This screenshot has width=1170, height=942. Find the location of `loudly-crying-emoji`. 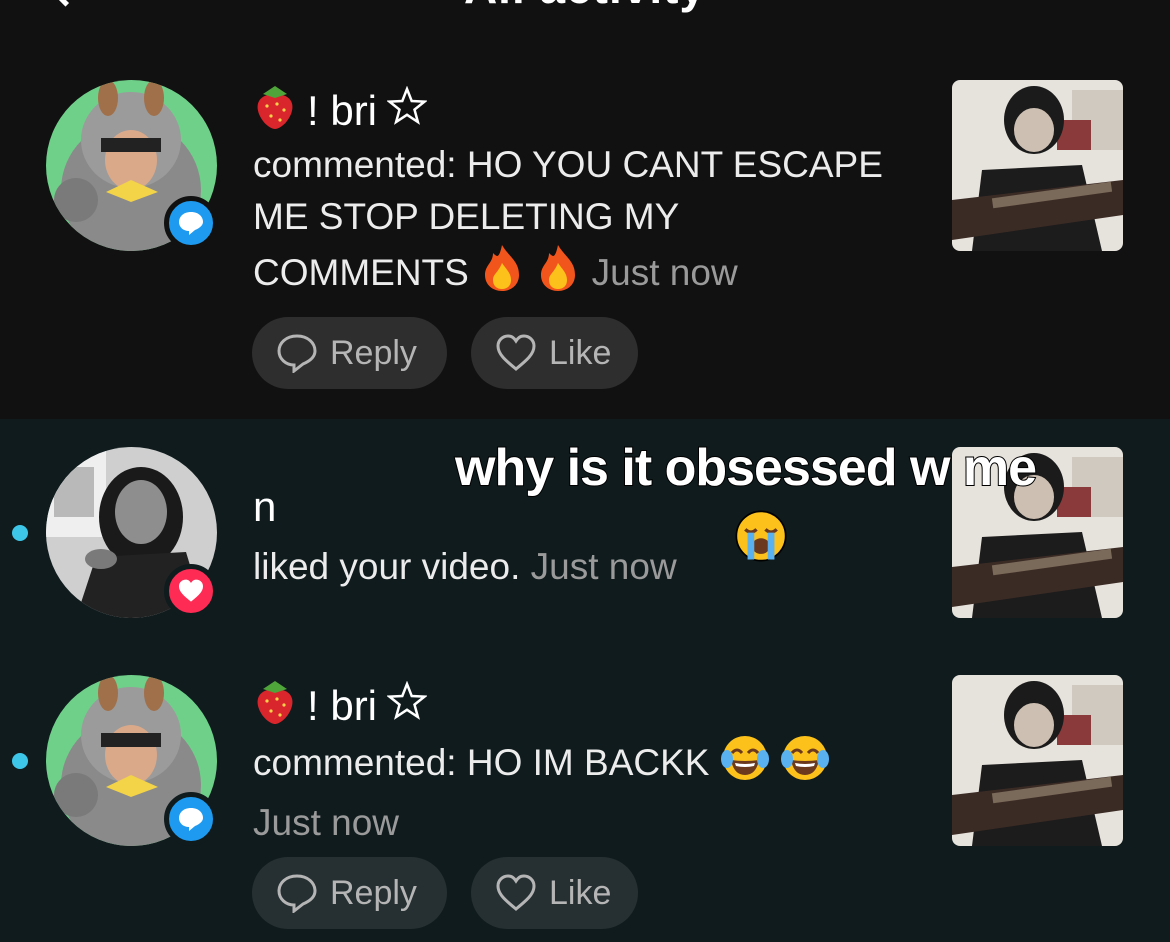

loudly-crying-emoji is located at coordinates (761, 538).